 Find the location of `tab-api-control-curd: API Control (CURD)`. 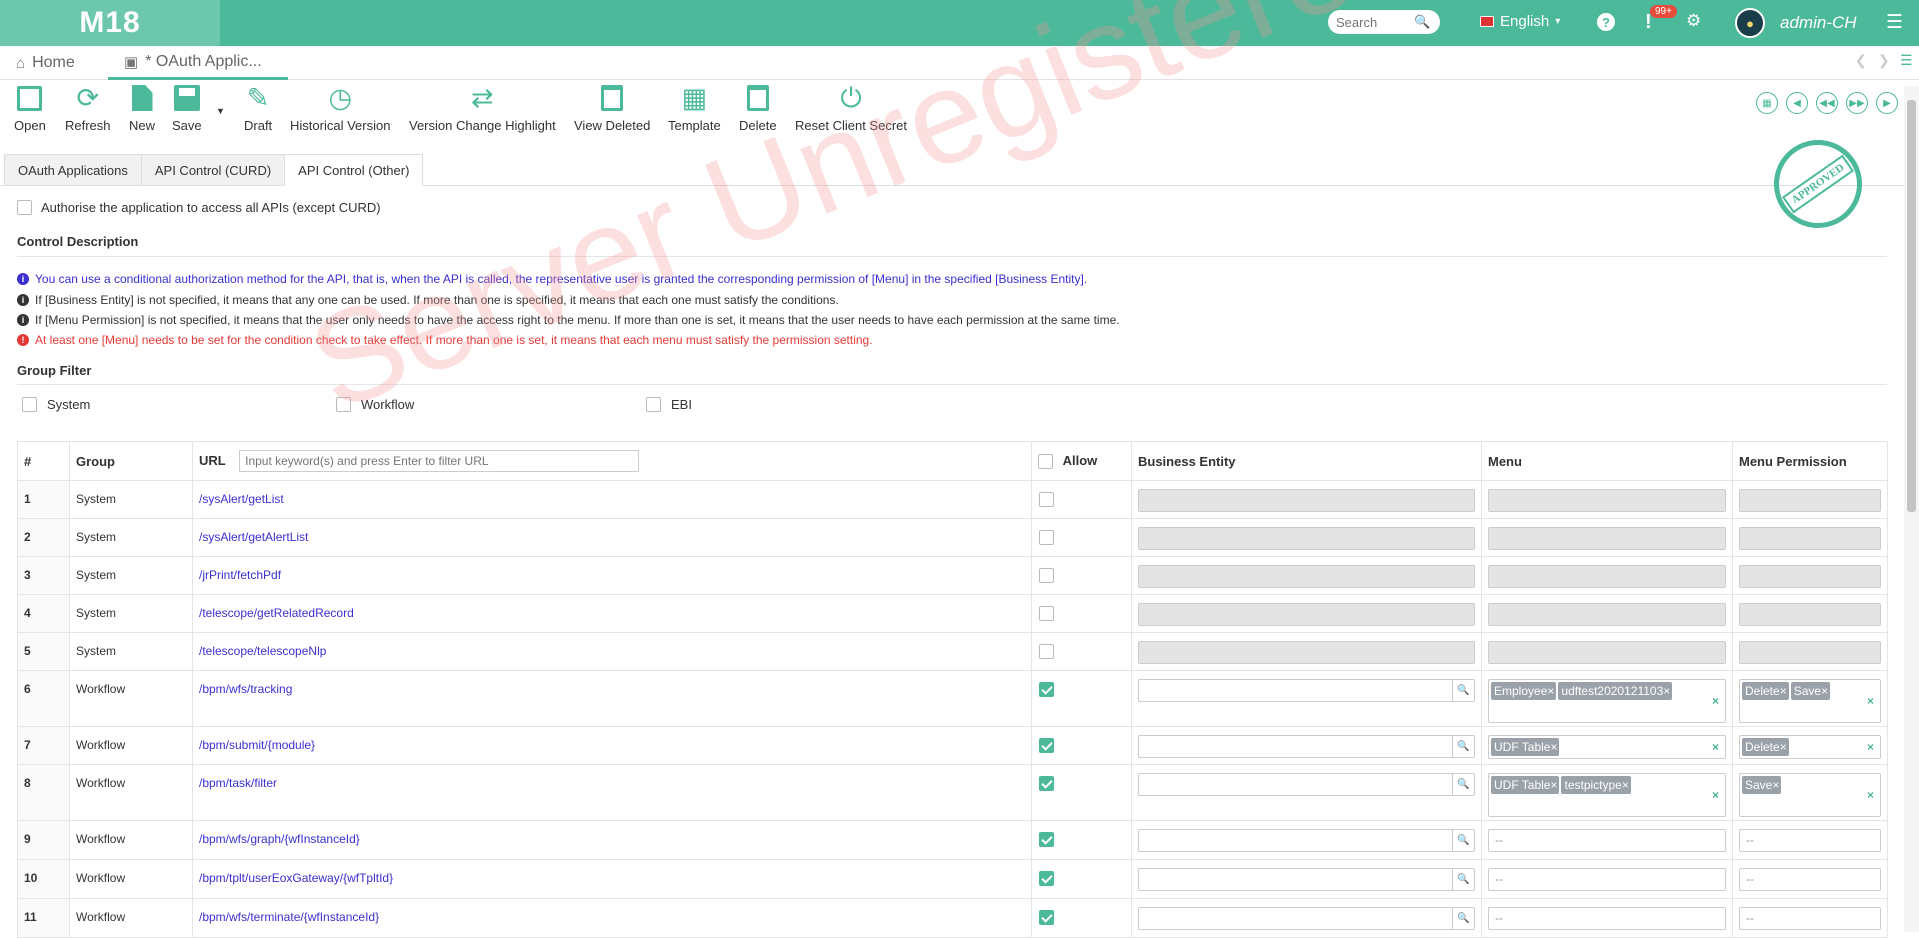

tab-api-control-curd: API Control (CURD) is located at coordinates (212, 170).